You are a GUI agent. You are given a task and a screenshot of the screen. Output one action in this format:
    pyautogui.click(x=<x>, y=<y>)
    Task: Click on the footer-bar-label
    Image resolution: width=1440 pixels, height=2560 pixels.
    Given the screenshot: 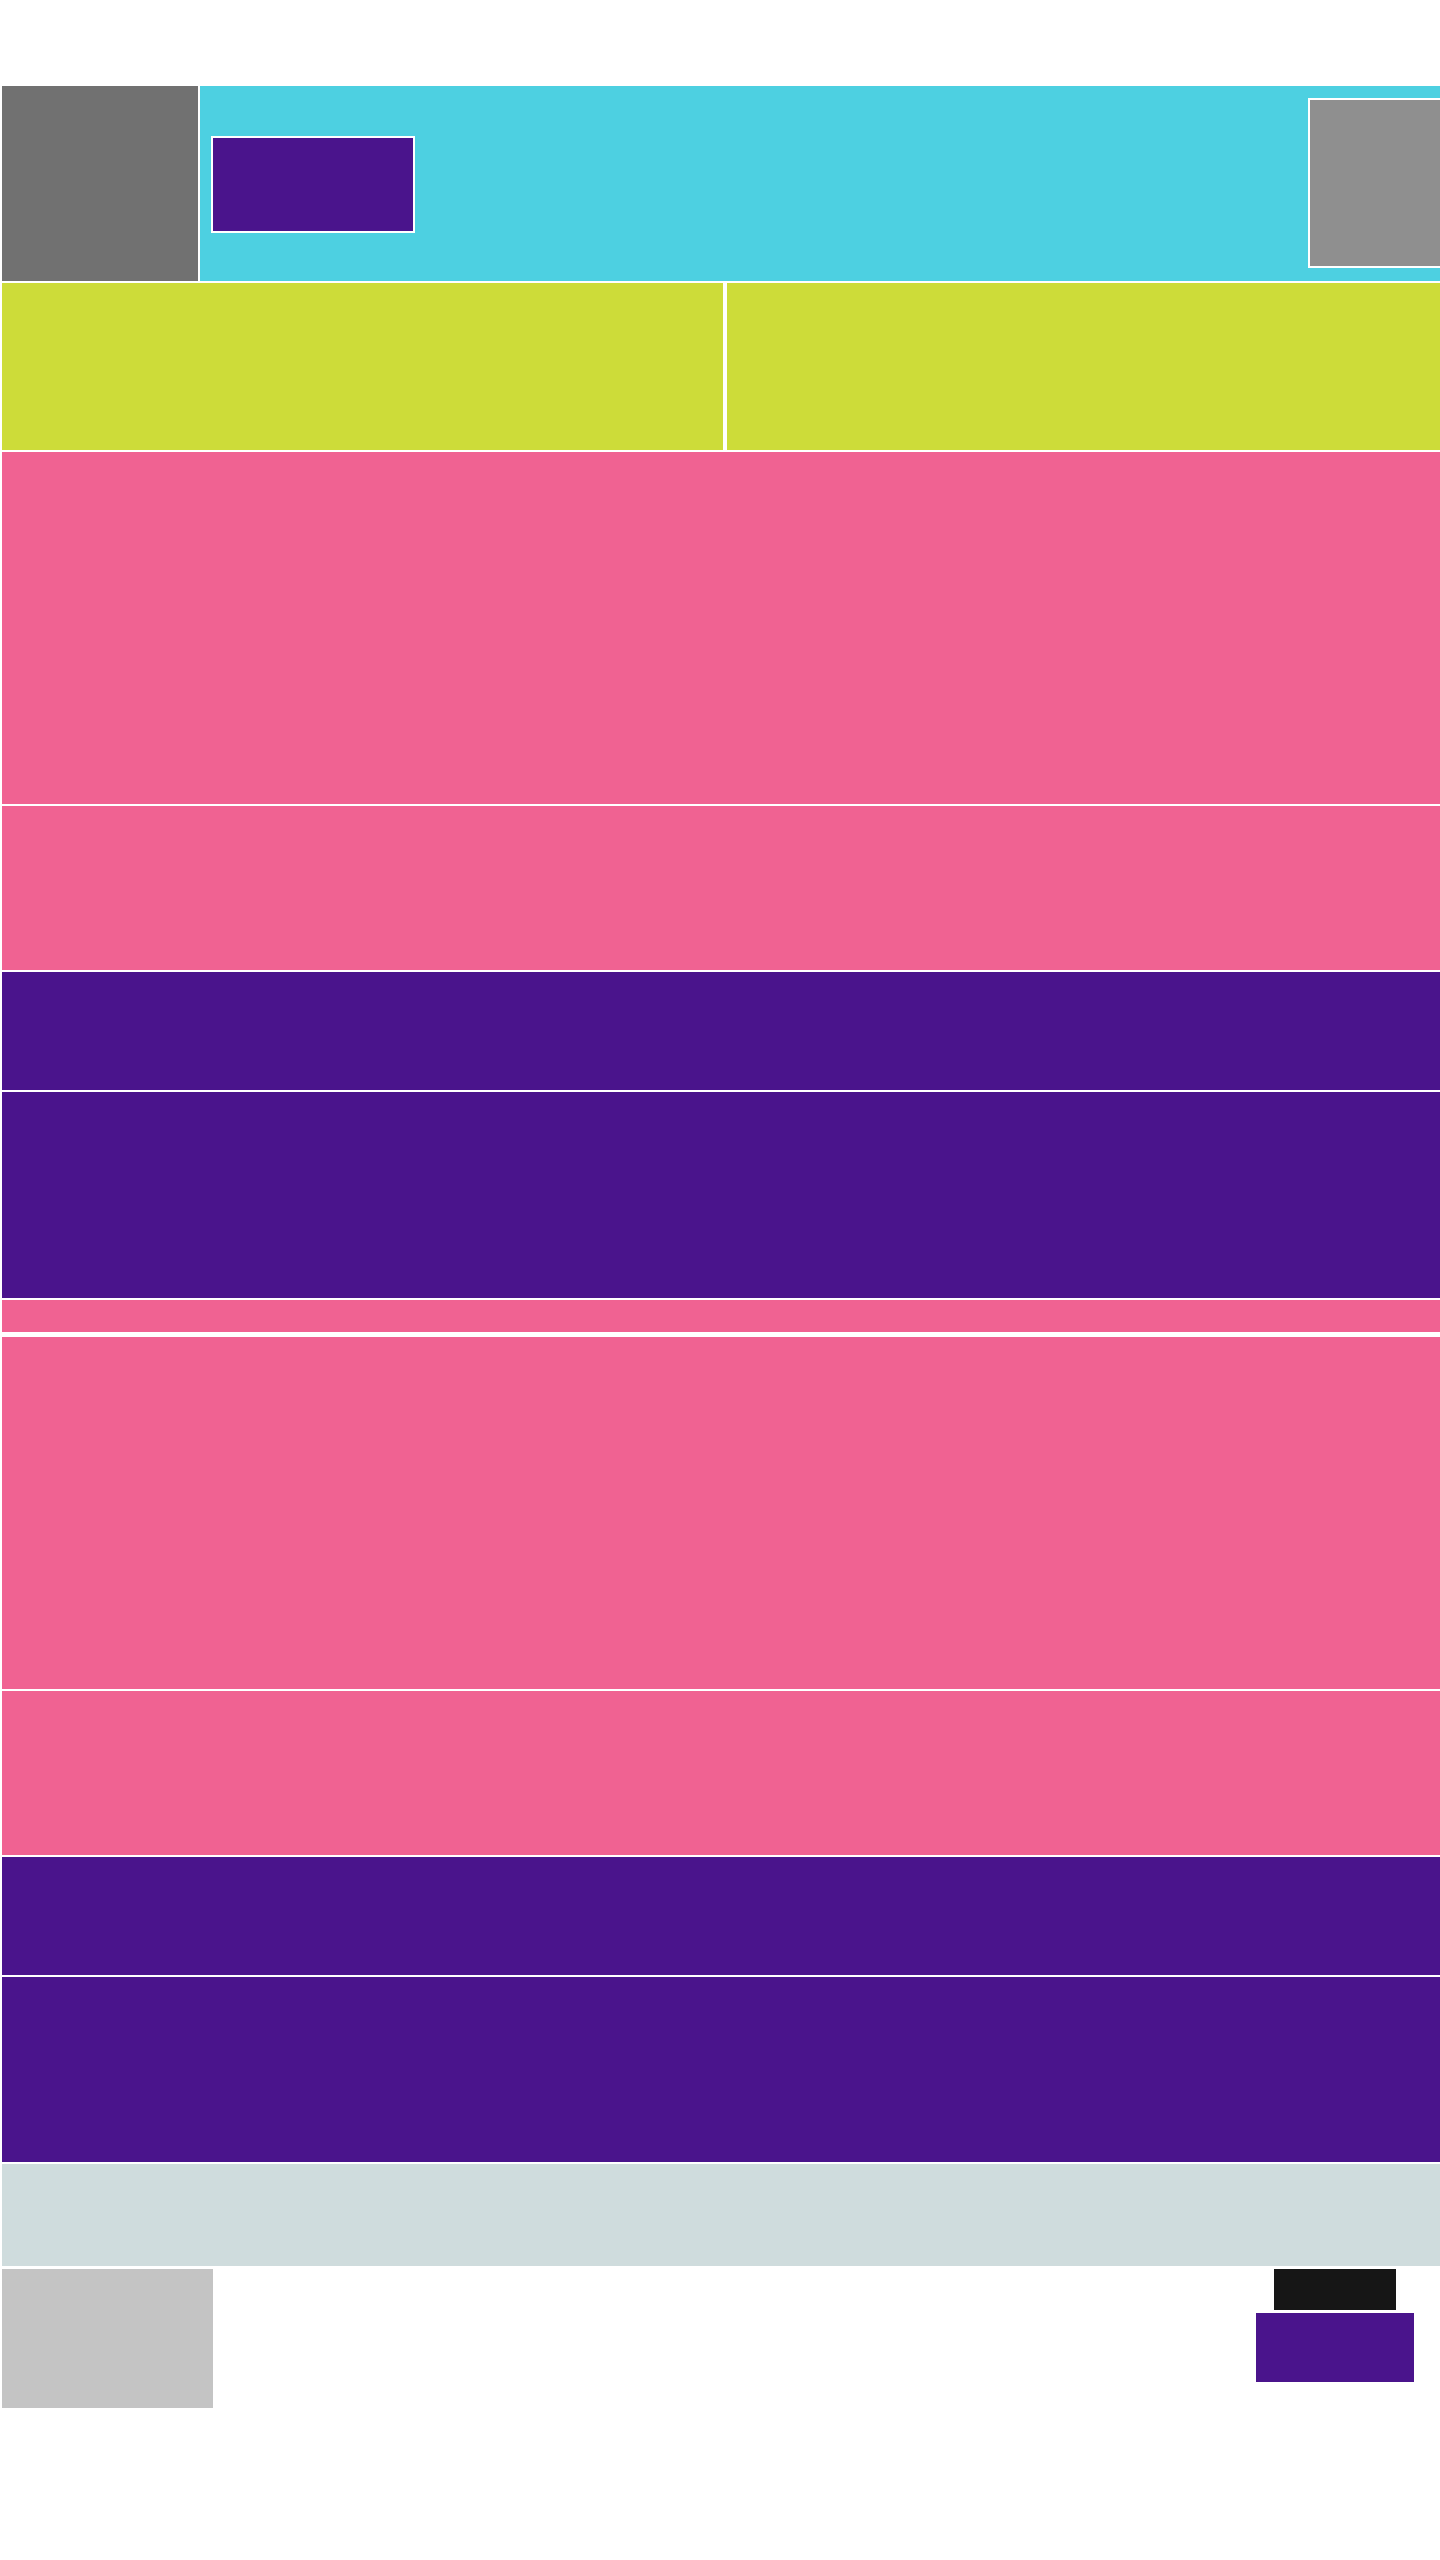 What is the action you would take?
    pyautogui.click(x=721, y=2215)
    